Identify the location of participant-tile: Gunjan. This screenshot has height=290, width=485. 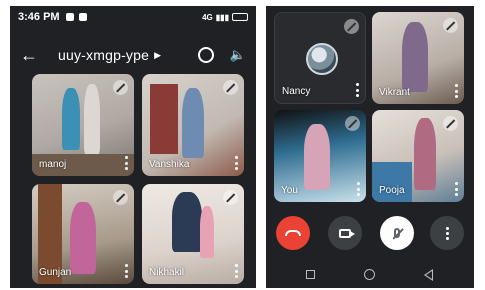
(83, 234).